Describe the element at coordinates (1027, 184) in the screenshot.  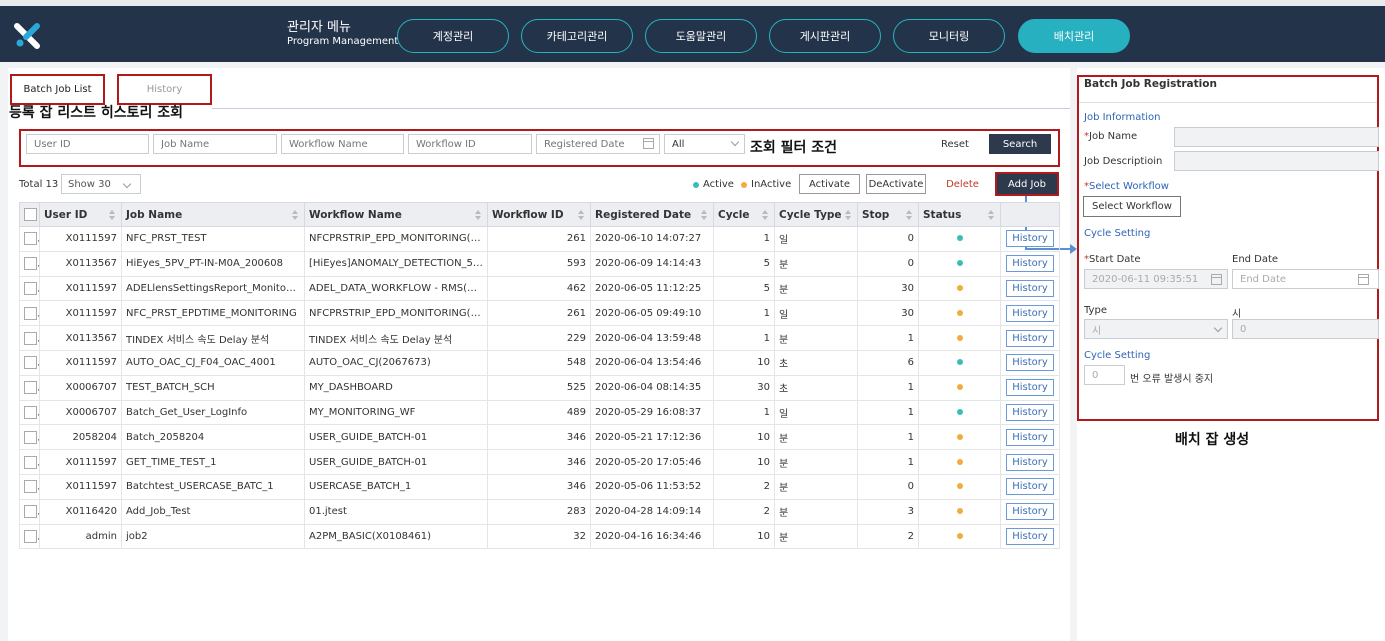
I see `add-job-button: Add Job` at that location.